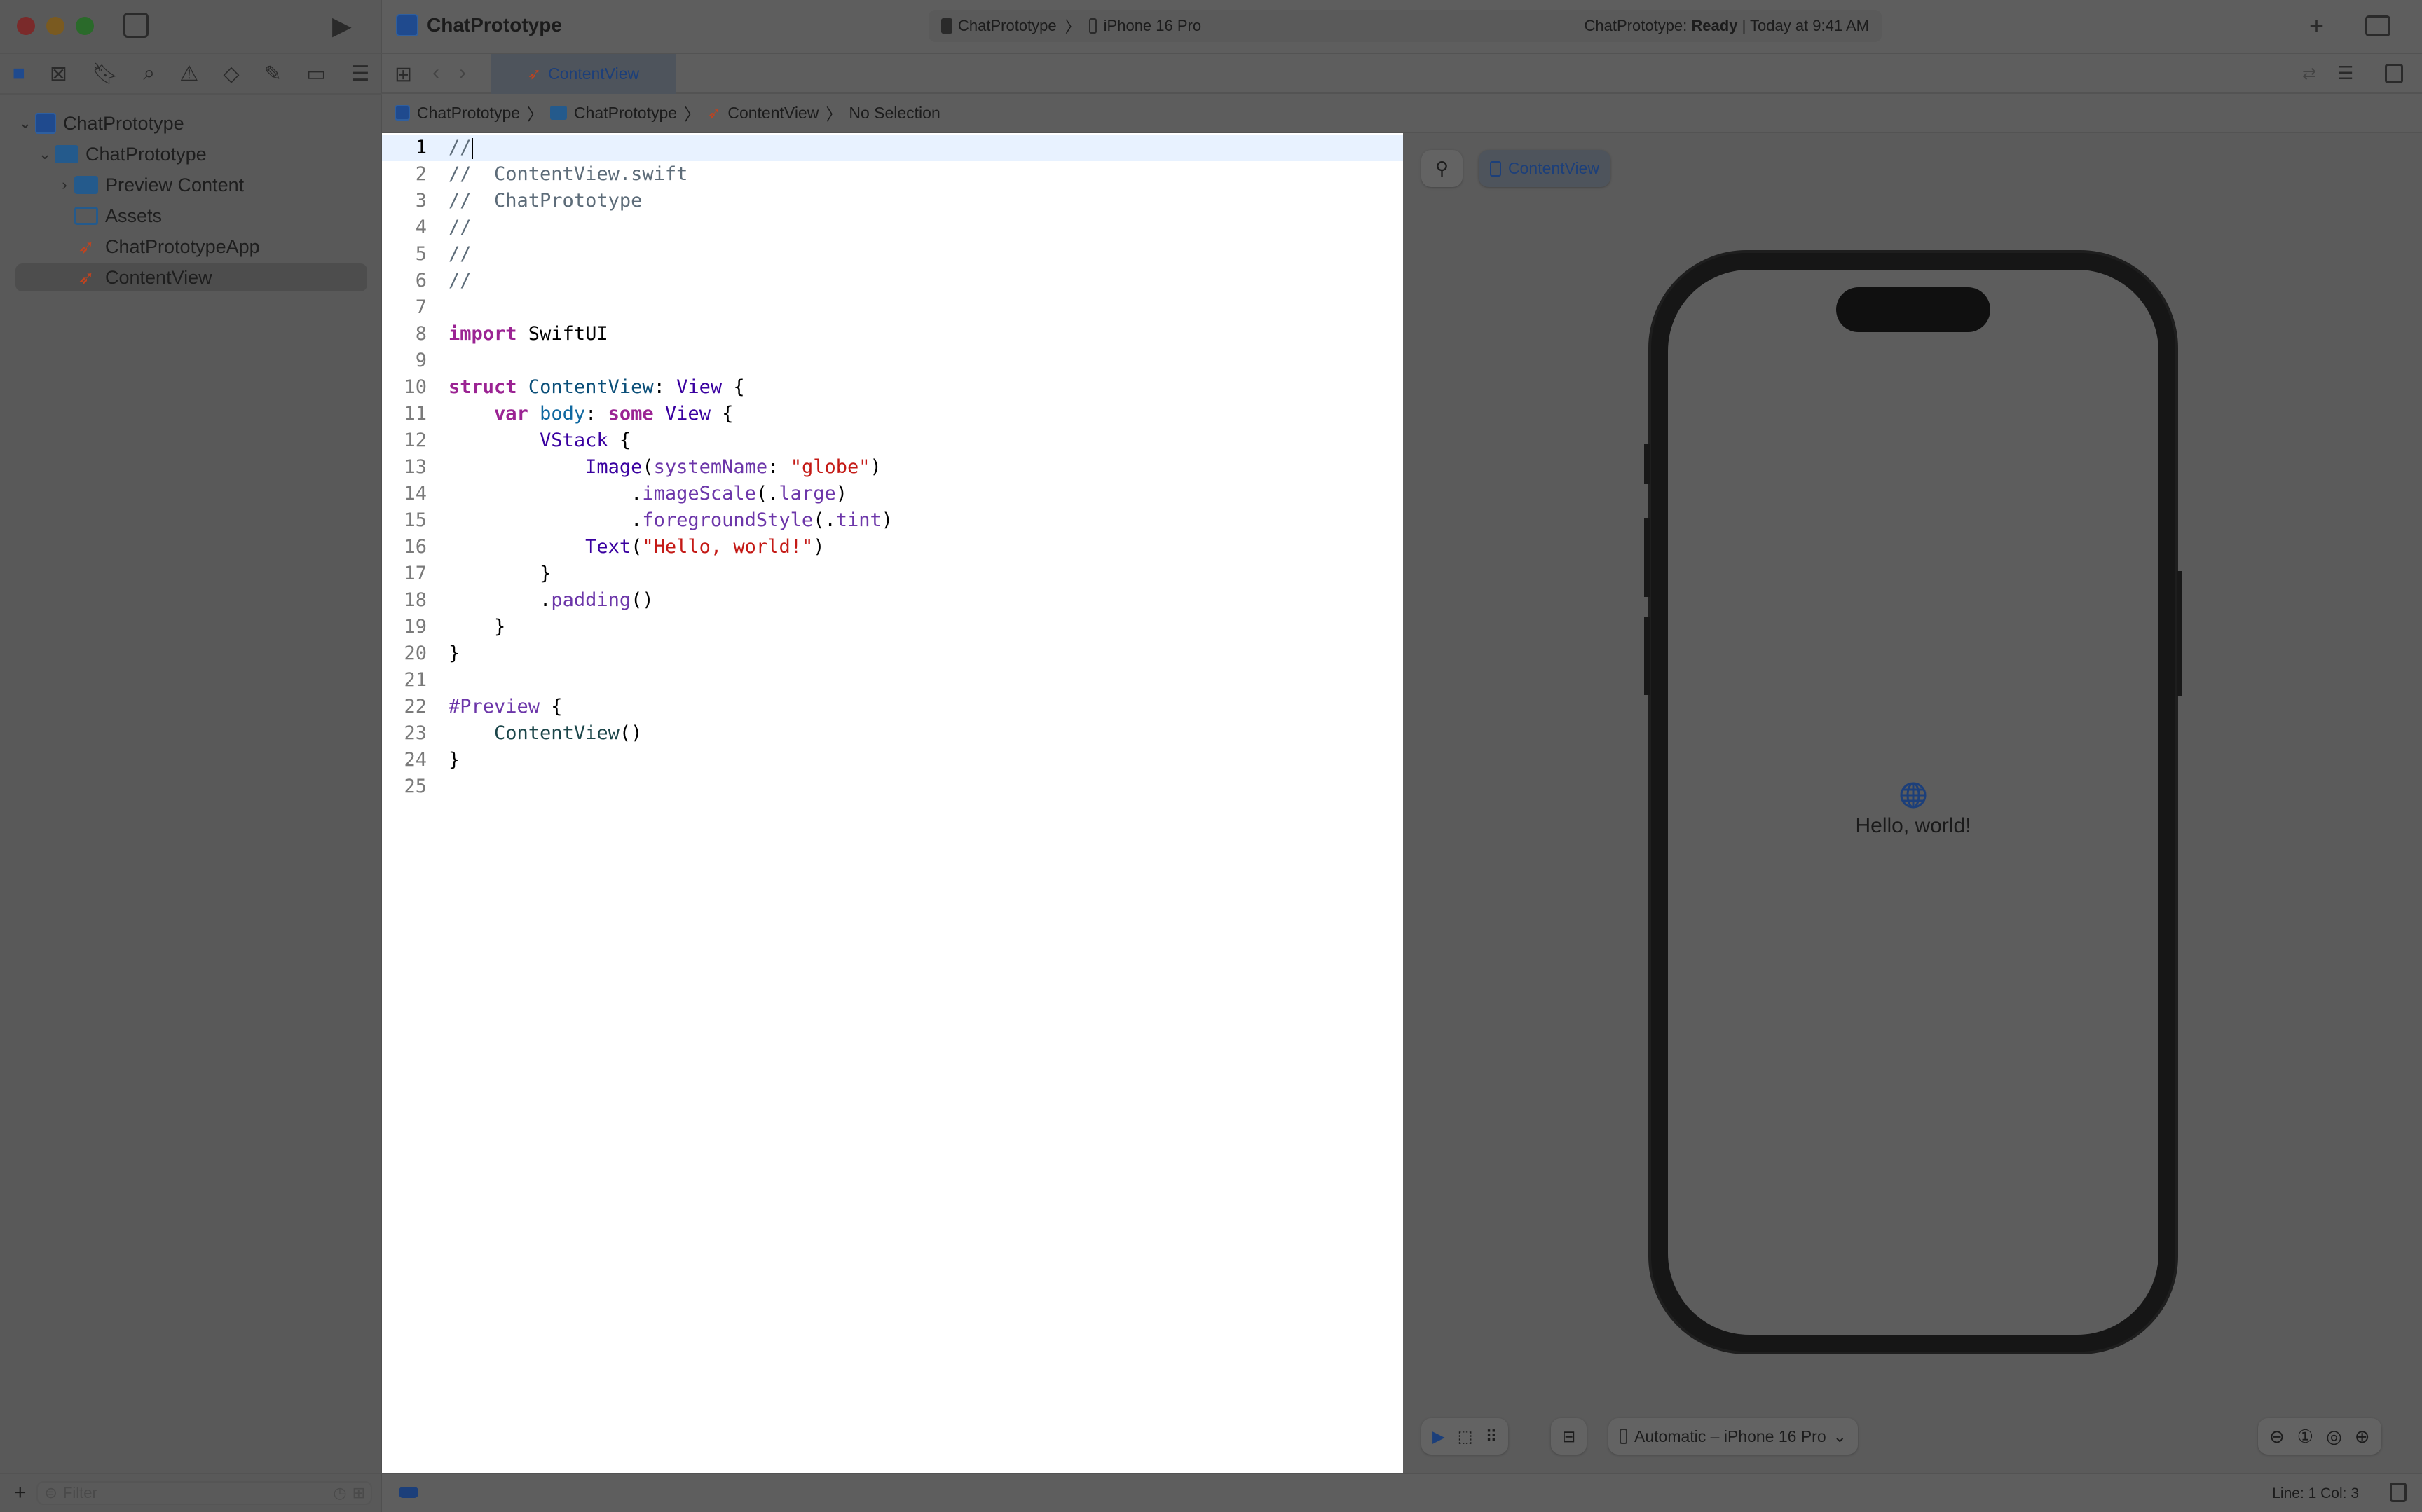 The height and width of the screenshot is (1512, 2422). I want to click on code-token-plain: }, so click(454, 653).